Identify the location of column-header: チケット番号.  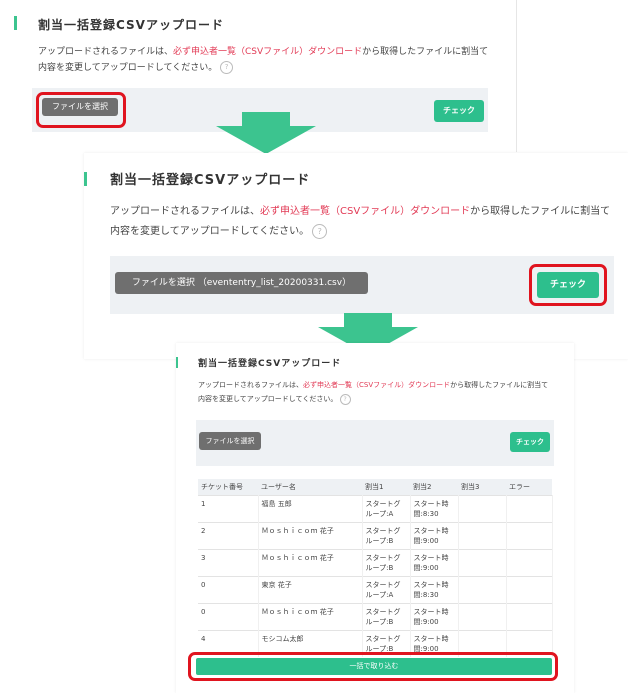
(228, 487).